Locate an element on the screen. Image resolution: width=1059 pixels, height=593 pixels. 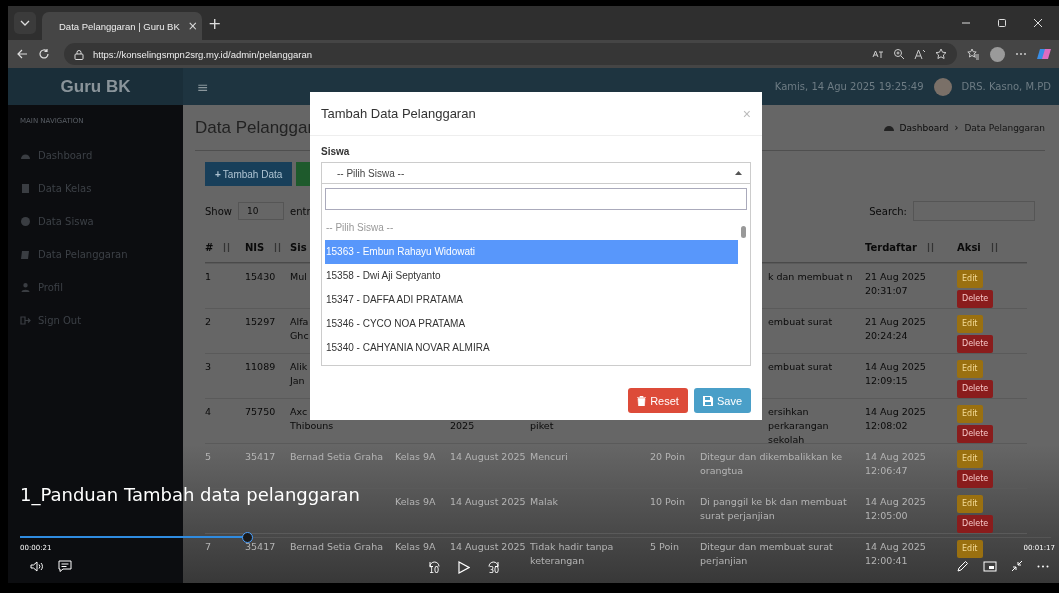
close-button: × is located at coordinates (746, 113).